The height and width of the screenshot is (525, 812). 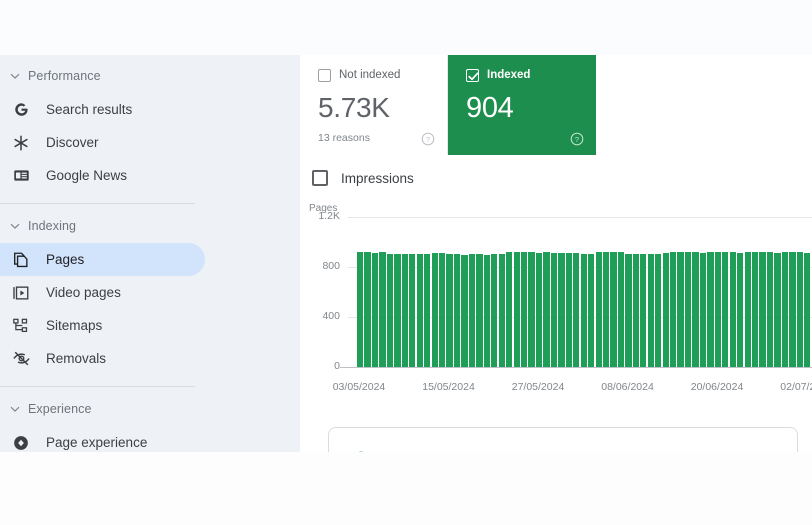 I want to click on metric-card-not-indexed: Not indexed 5.73K 13 reasons ?, so click(x=374, y=105).